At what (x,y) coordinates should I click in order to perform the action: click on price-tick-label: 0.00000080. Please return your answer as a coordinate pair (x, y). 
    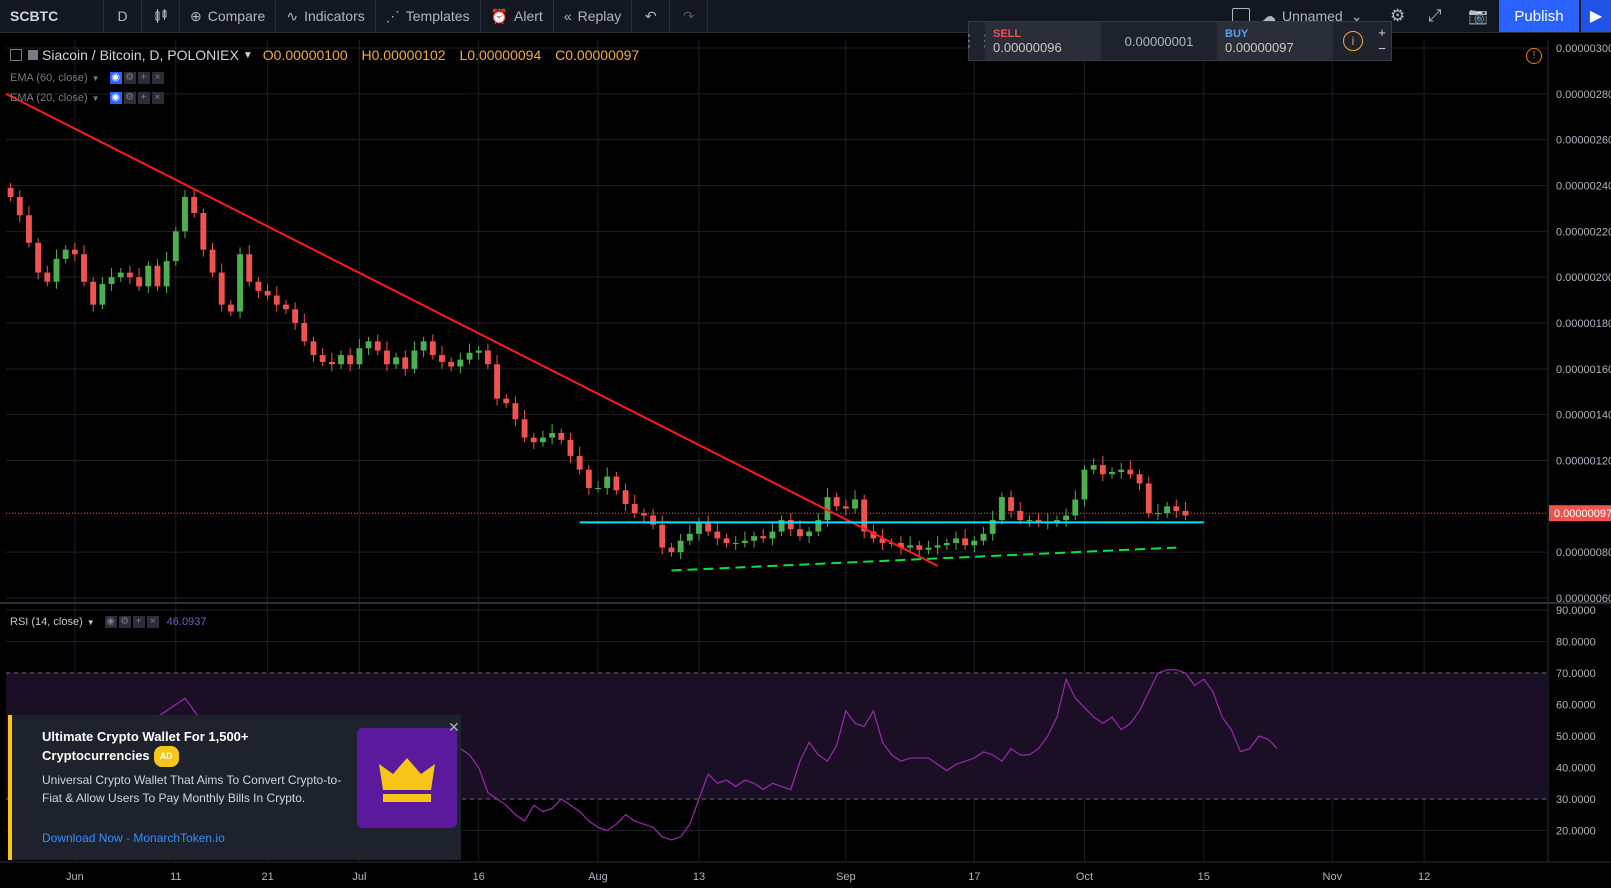
    Looking at the image, I should click on (1583, 553).